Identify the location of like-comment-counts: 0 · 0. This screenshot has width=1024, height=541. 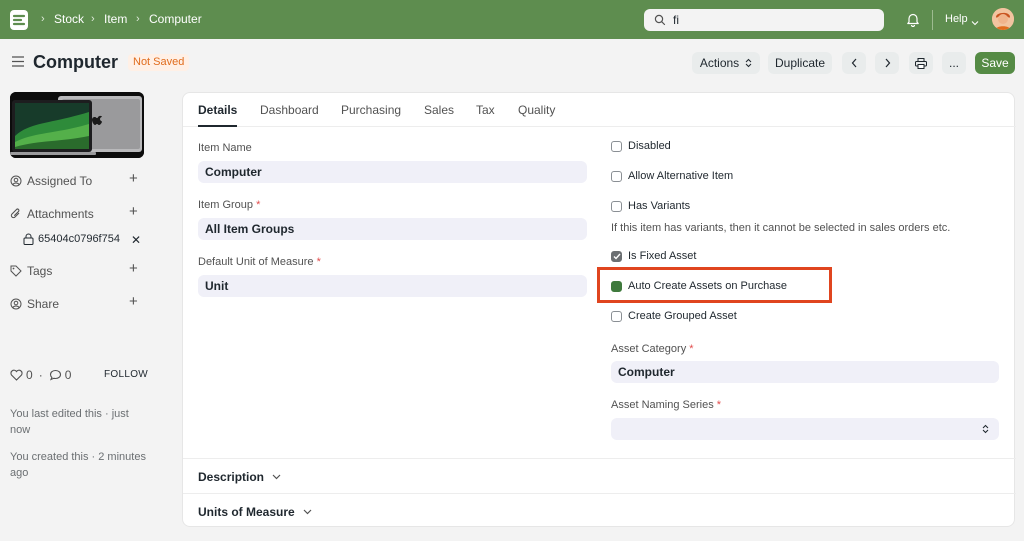
(40, 375).